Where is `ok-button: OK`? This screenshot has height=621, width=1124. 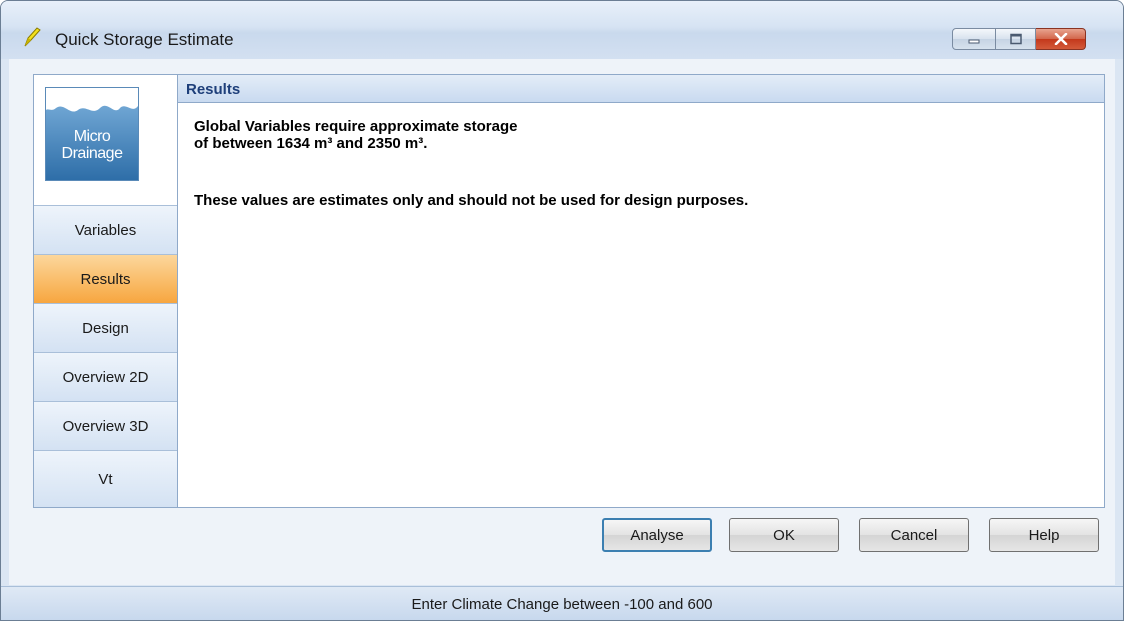 ok-button: OK is located at coordinates (784, 535).